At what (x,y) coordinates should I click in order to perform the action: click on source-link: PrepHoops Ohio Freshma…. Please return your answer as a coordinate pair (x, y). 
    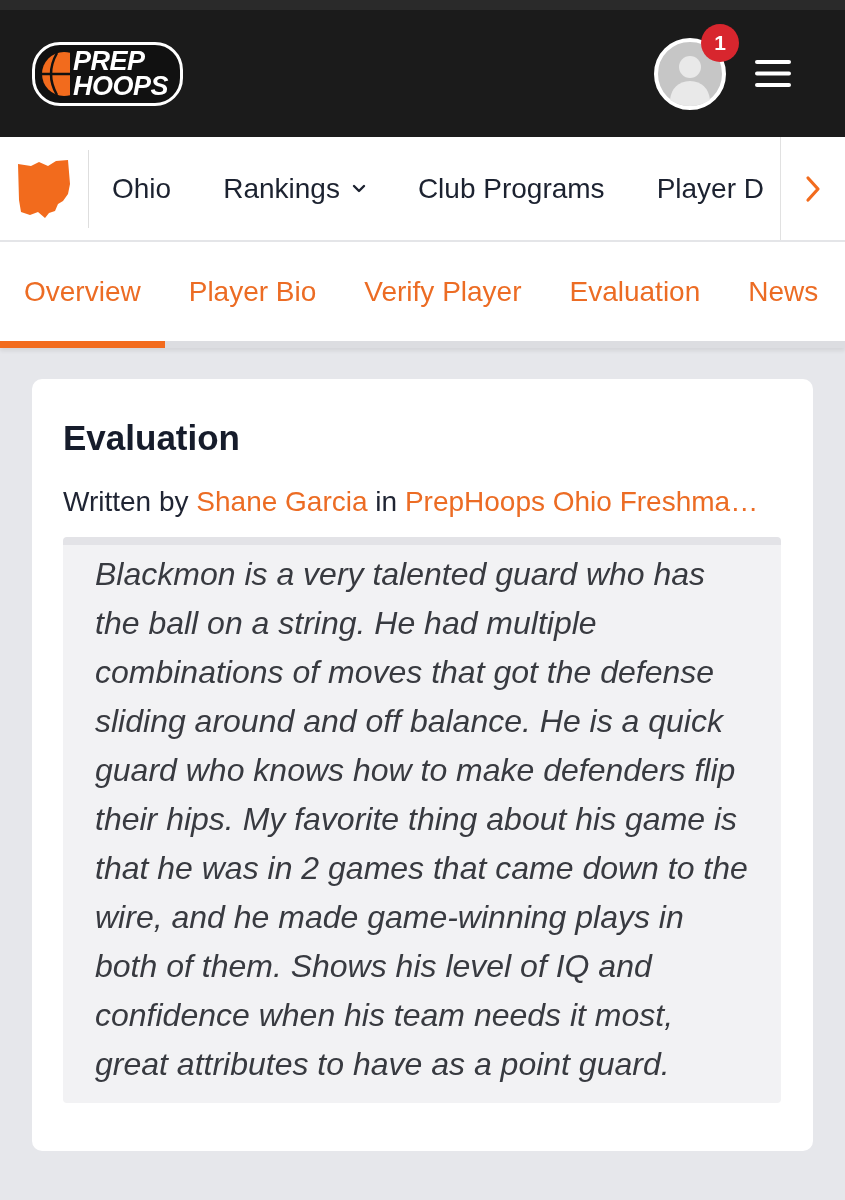
    Looking at the image, I should click on (581, 501).